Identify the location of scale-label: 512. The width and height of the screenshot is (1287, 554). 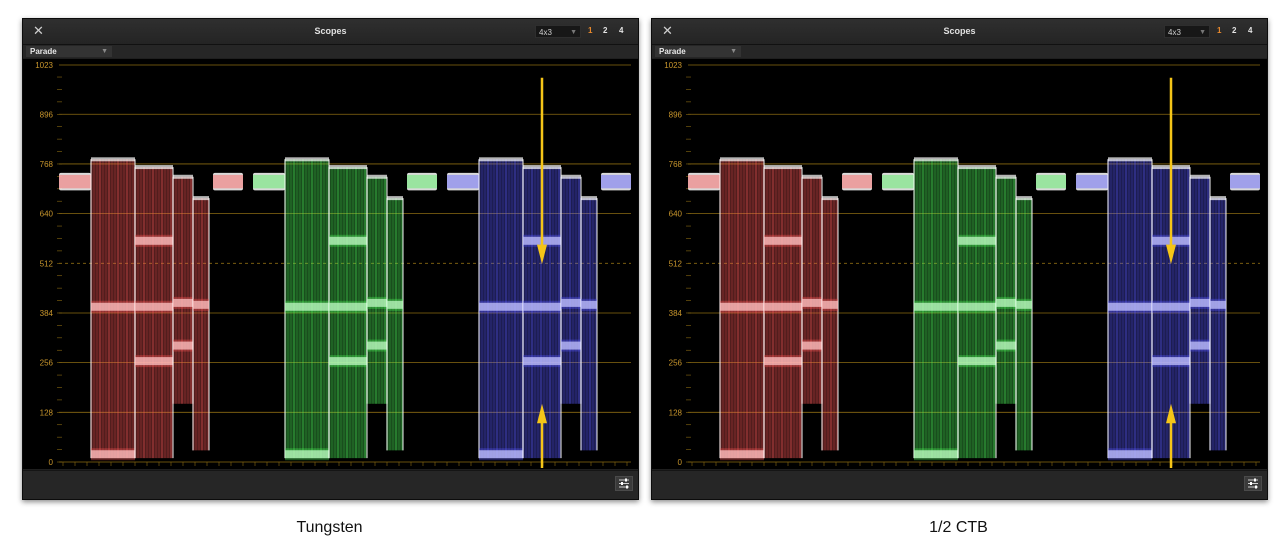
(676, 263).